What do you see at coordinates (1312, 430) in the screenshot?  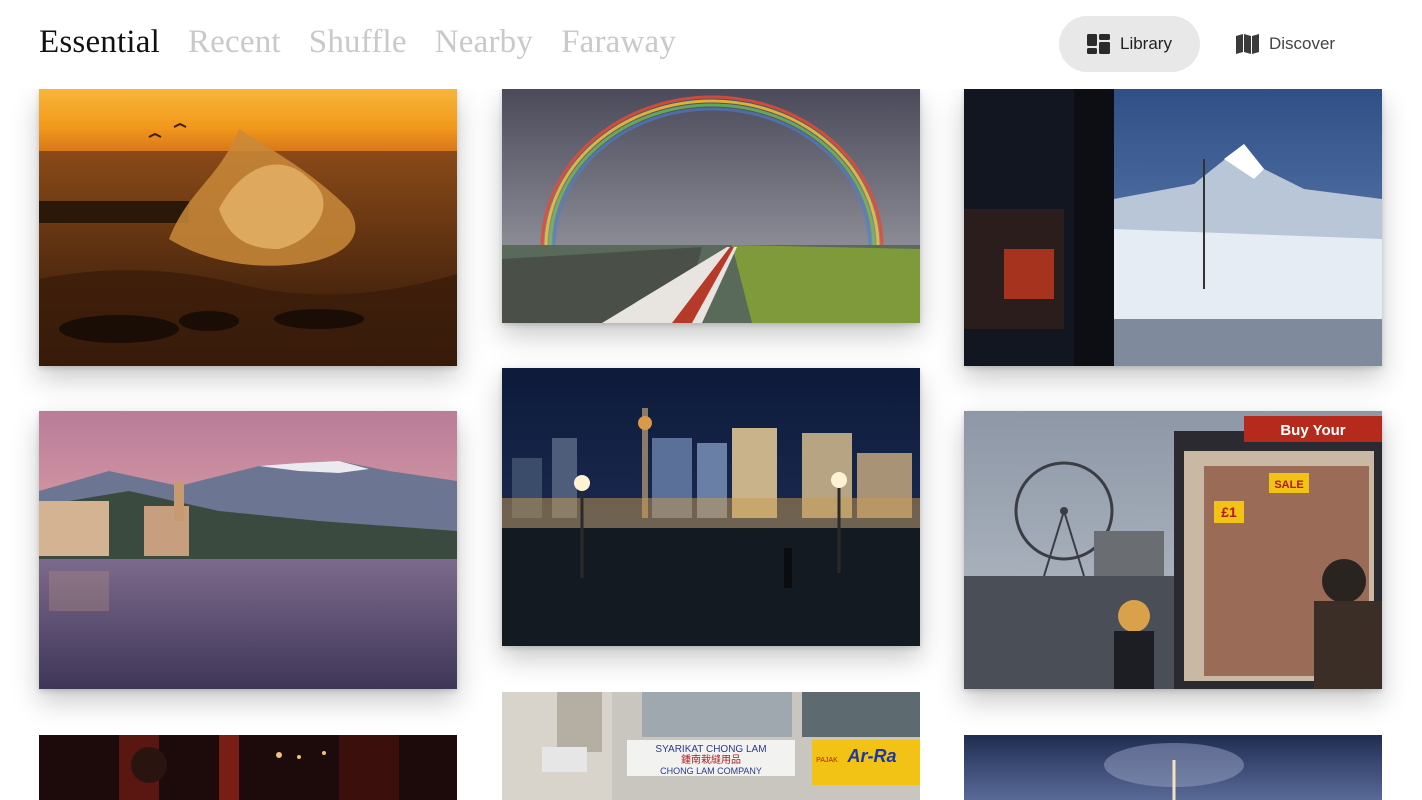 I see `stall-banner: Buy Your` at bounding box center [1312, 430].